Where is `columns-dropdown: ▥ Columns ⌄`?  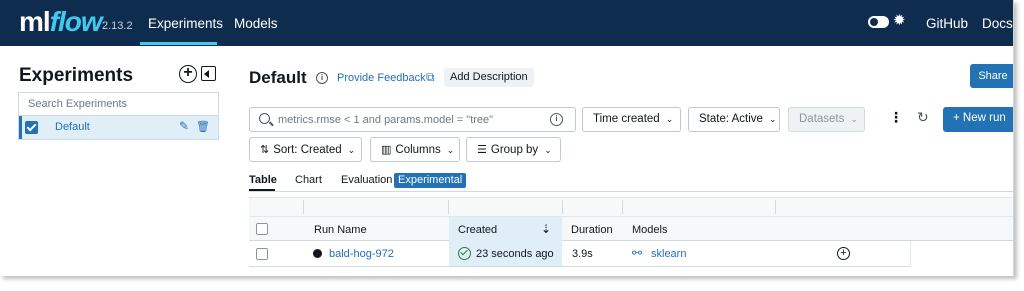 columns-dropdown: ▥ Columns ⌄ is located at coordinates (415, 149).